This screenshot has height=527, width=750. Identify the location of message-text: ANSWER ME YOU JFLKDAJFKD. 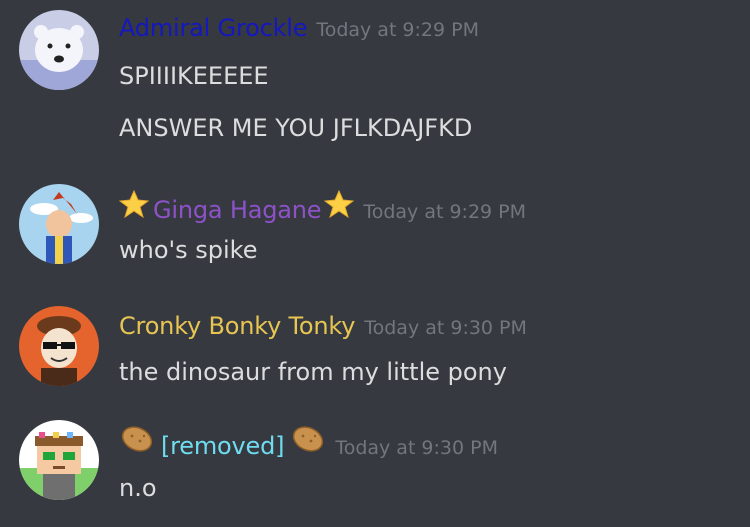
(296, 128).